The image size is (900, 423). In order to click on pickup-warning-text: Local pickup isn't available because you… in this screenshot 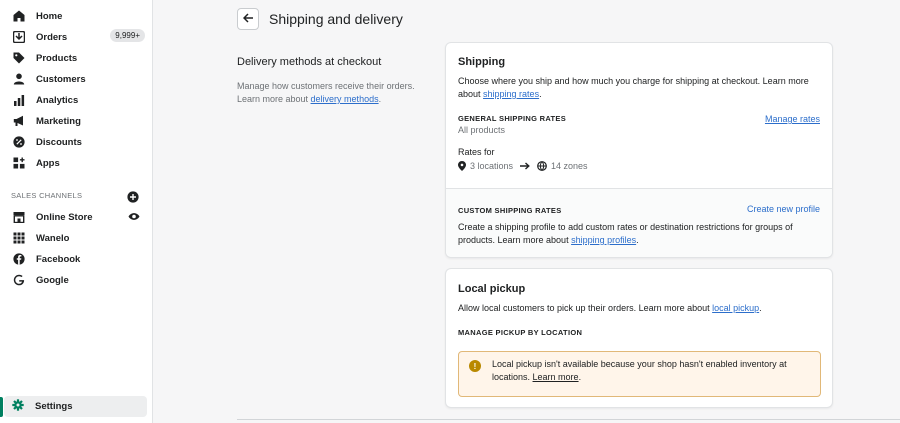, I will do `click(652, 371)`.